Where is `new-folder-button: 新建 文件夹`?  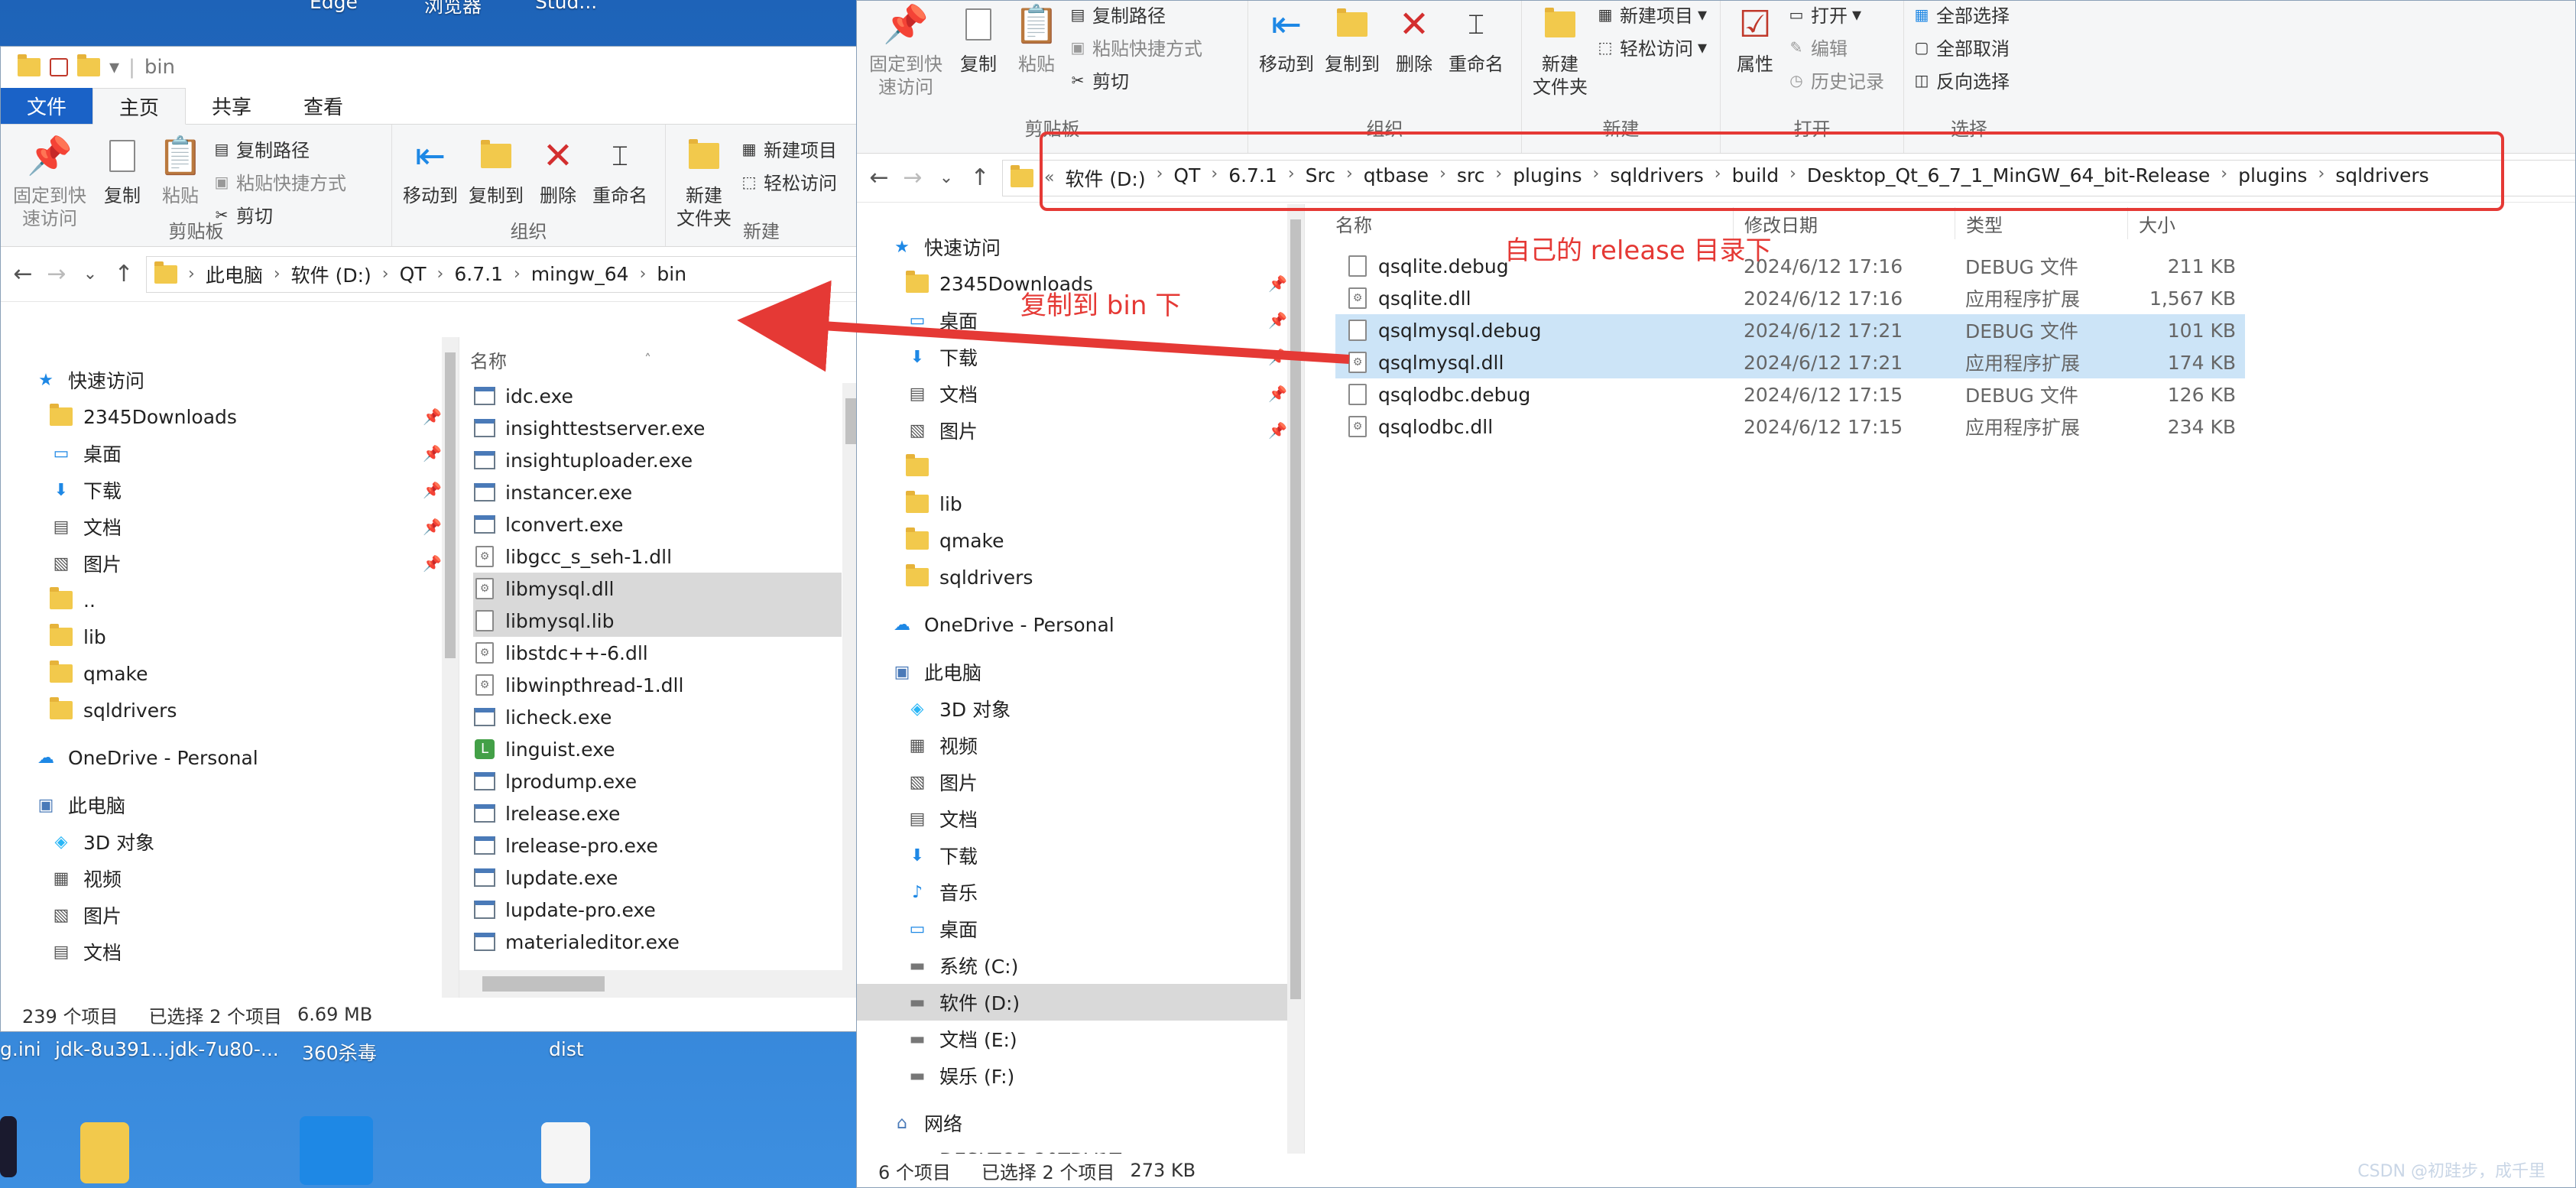
new-folder-button: 新建 文件夹 is located at coordinates (1560, 50).